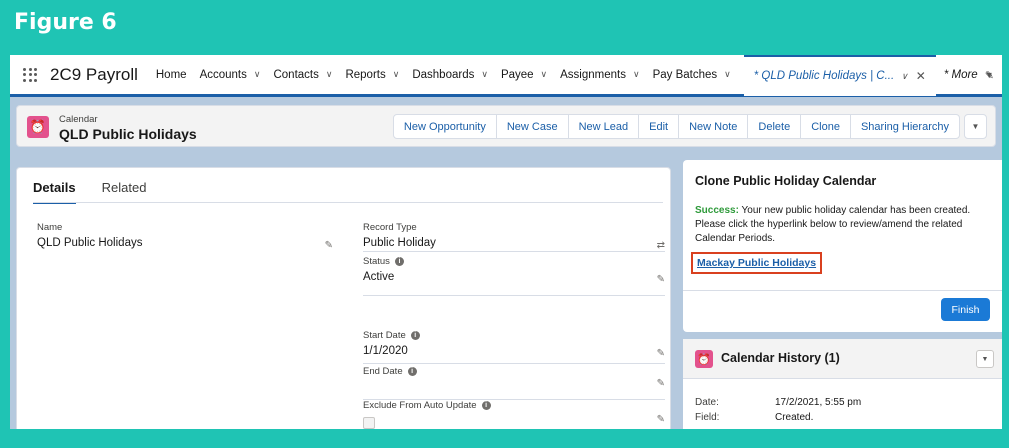 The image size is (1009, 448). I want to click on history-date-label: Date:, so click(707, 402).